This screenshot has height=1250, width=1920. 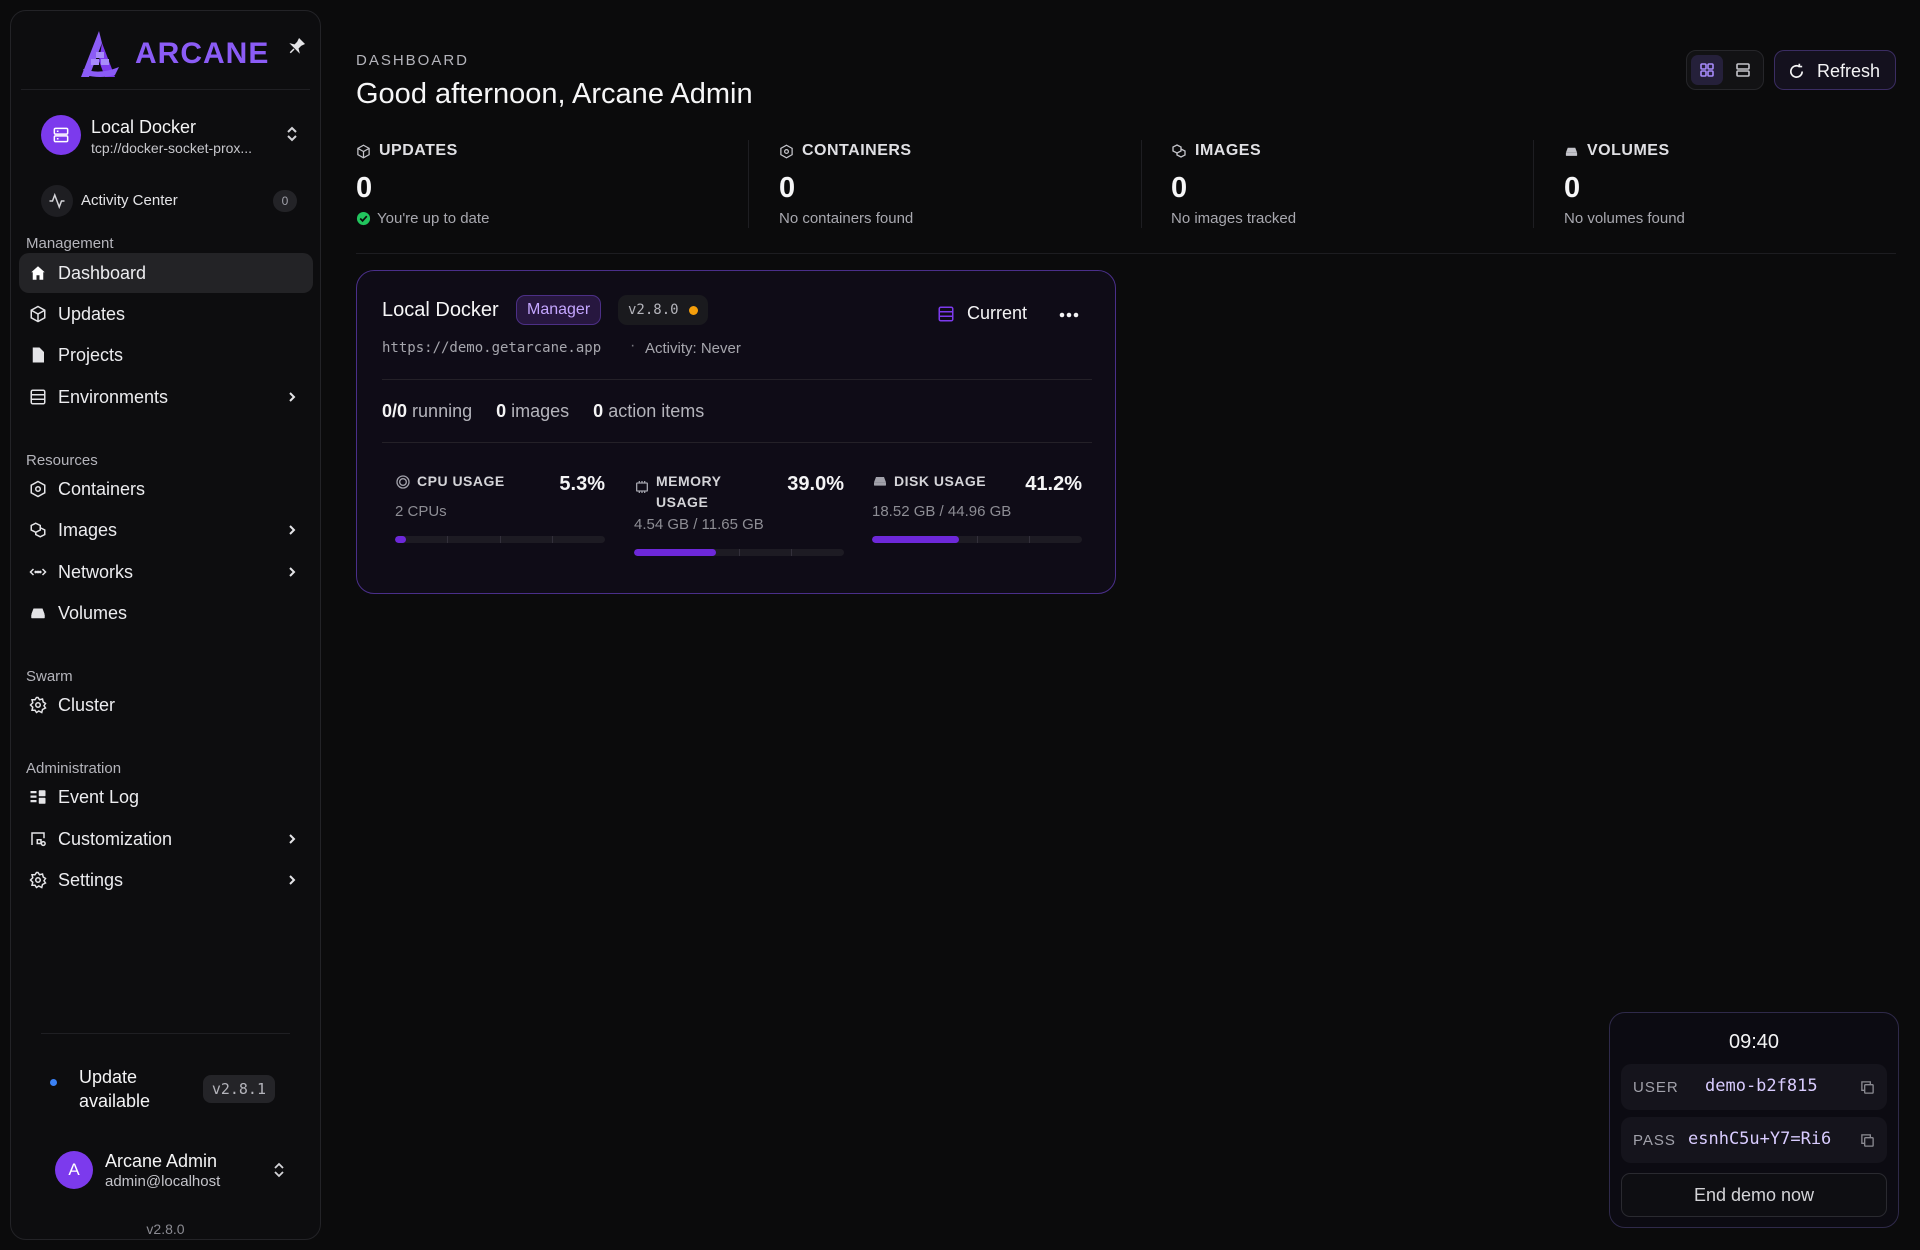 I want to click on memory-progress-bar, so click(x=739, y=552).